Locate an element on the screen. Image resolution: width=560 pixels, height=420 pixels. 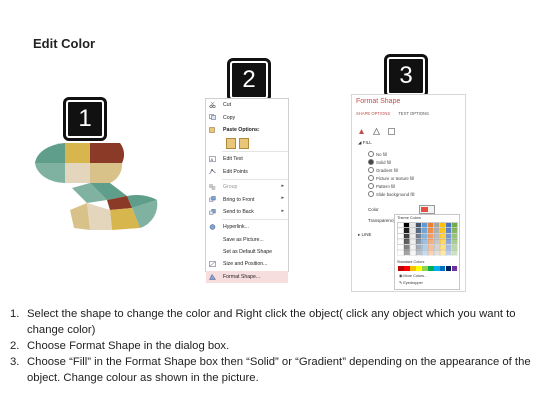
paste-keep-format-icon is located at coordinates (231, 143).